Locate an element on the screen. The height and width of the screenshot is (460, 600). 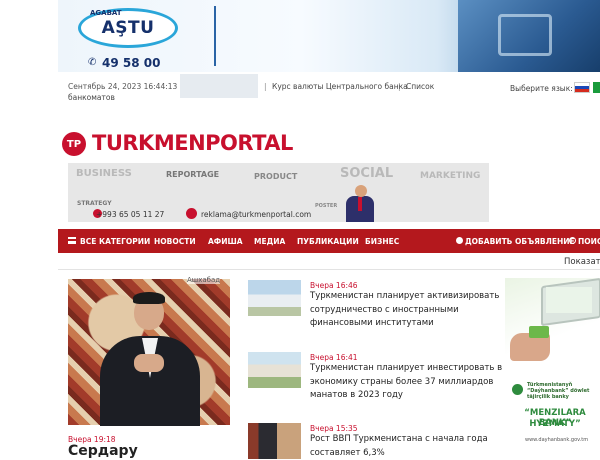
banner-divider is located at coordinates (215, 36).